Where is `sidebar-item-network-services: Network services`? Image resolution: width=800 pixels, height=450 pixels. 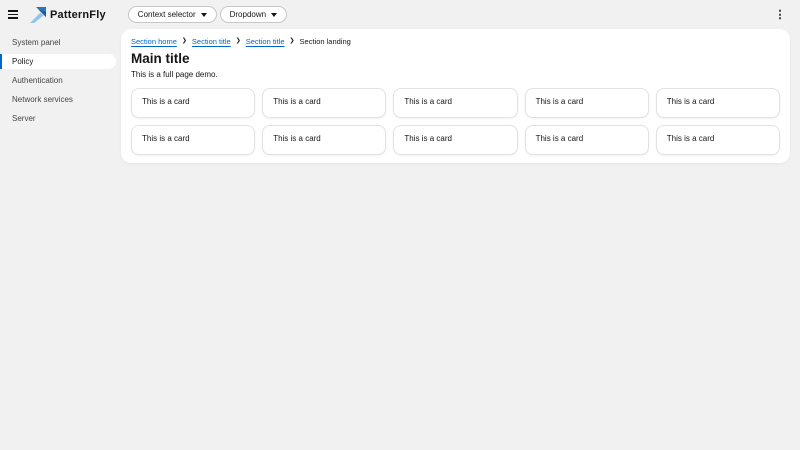
sidebar-item-network-services: Network services is located at coordinates (58, 99).